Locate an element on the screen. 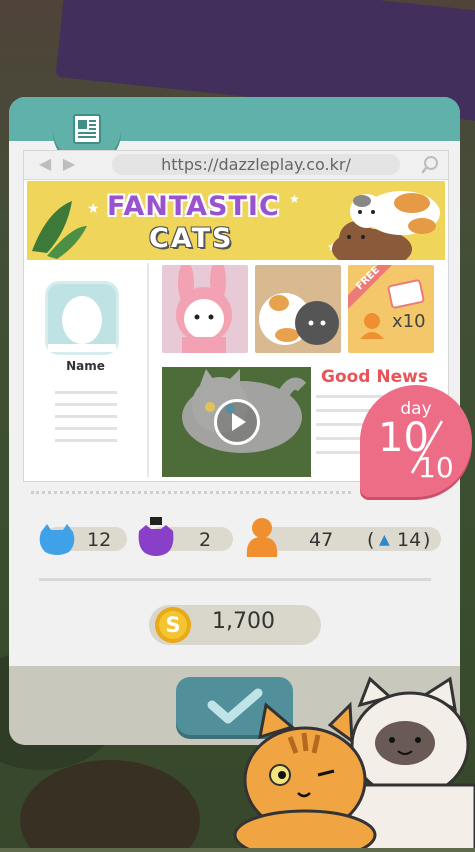  banner-title-line1: FANTASTIC is located at coordinates (193, 206).